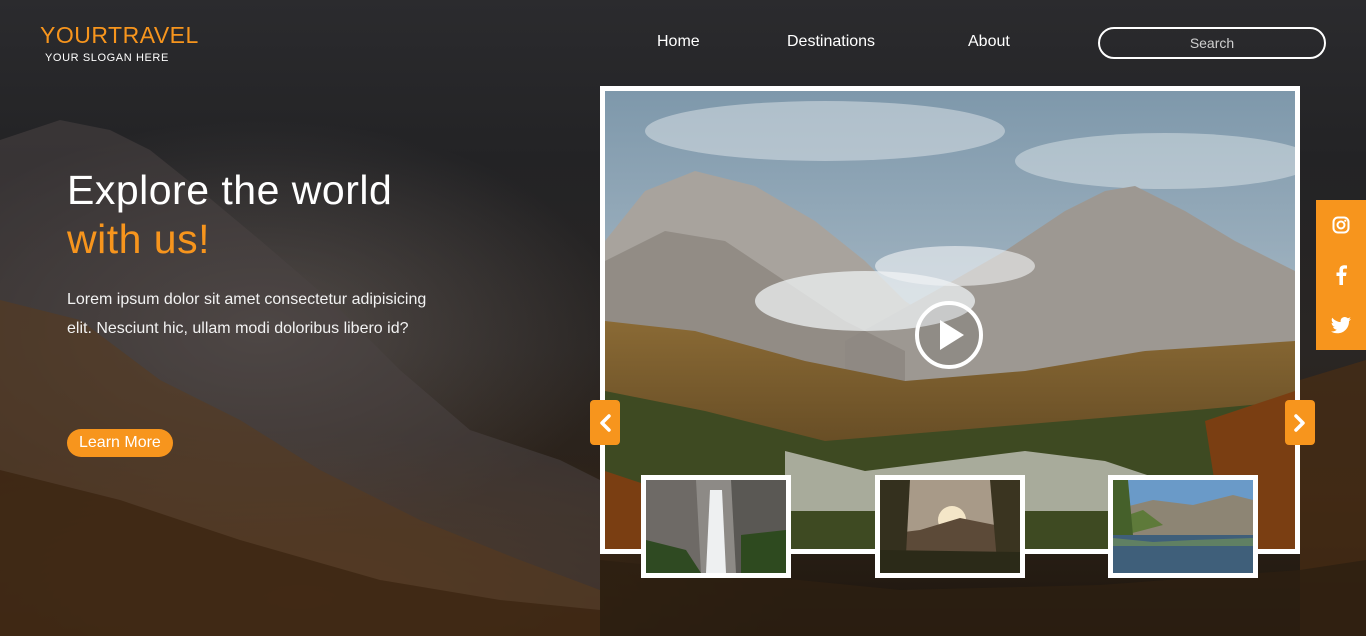 The image size is (1366, 636). Describe the element at coordinates (952, 335) in the screenshot. I see `play-icon` at that location.